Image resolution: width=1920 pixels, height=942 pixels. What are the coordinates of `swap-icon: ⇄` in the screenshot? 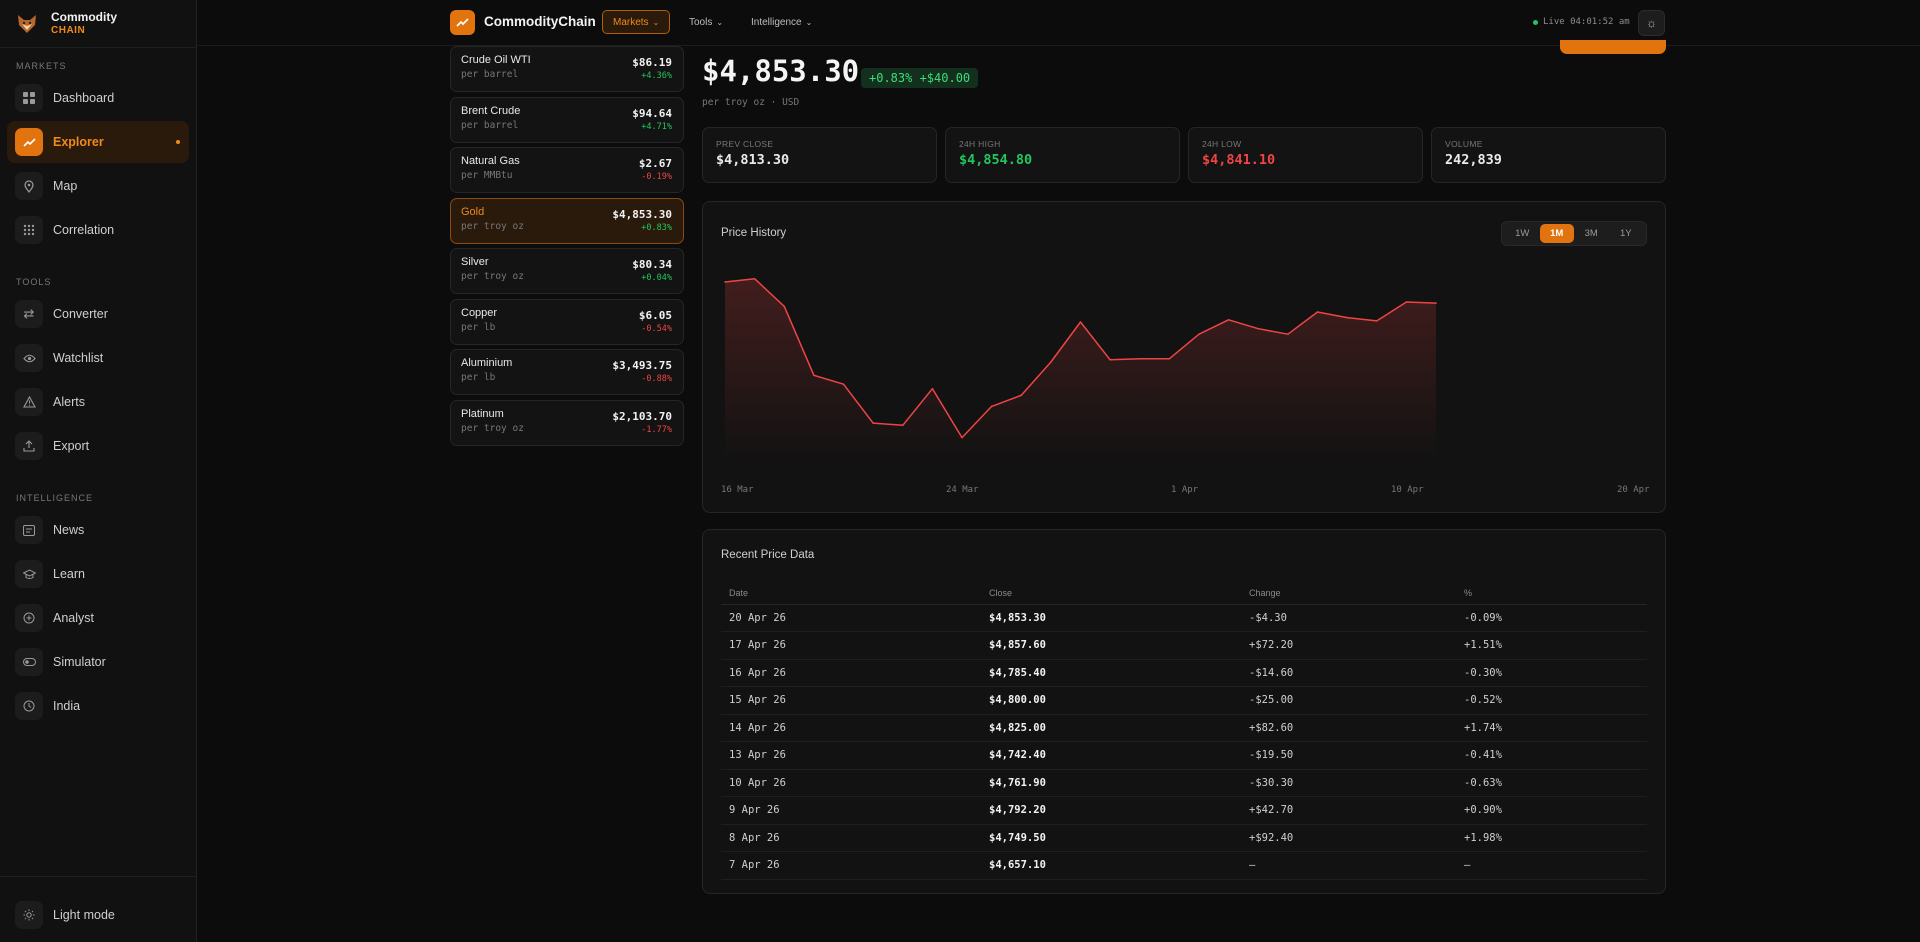 It's located at (29, 314).